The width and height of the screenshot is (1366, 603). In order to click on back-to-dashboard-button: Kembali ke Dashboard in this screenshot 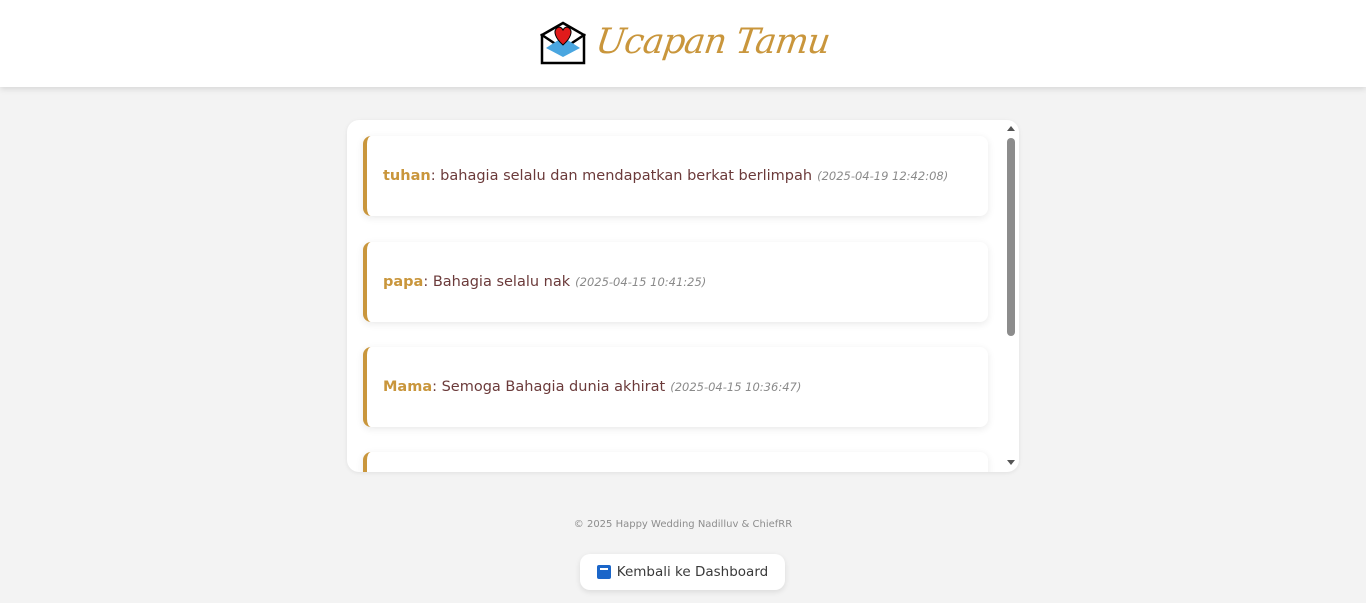, I will do `click(682, 572)`.